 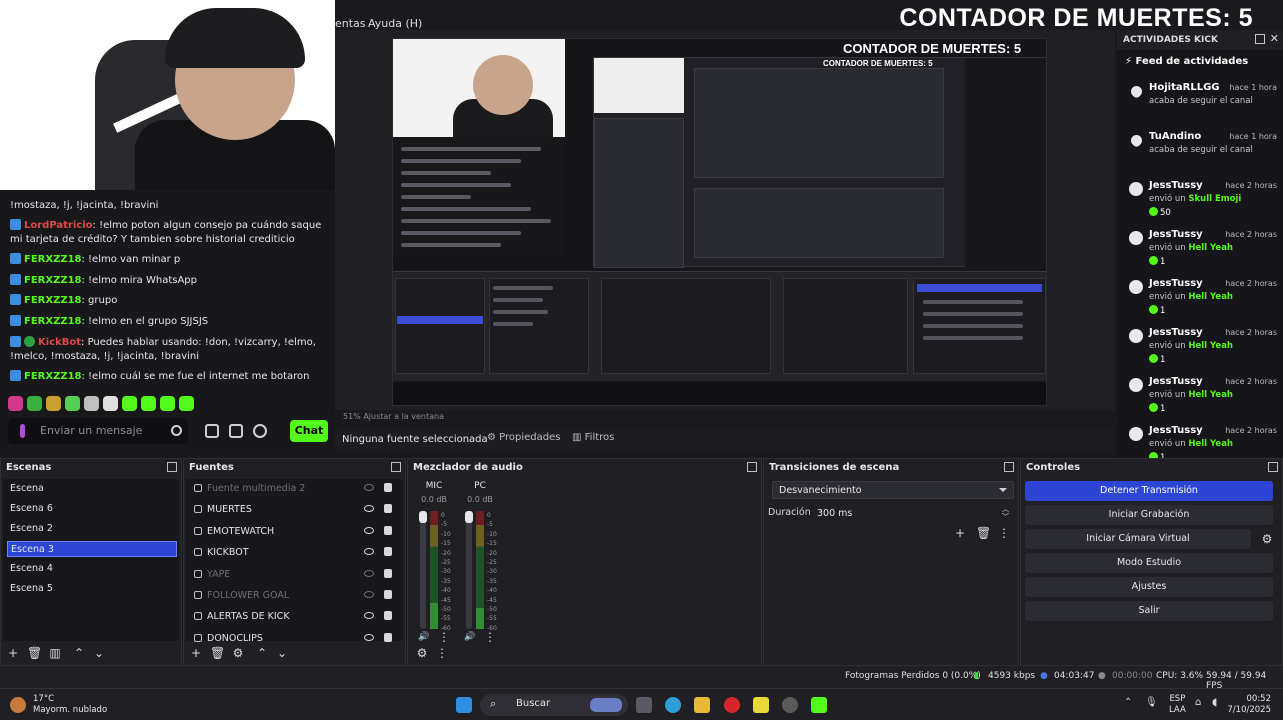 I want to click on exit-button: Salir, so click(x=1149, y=611).